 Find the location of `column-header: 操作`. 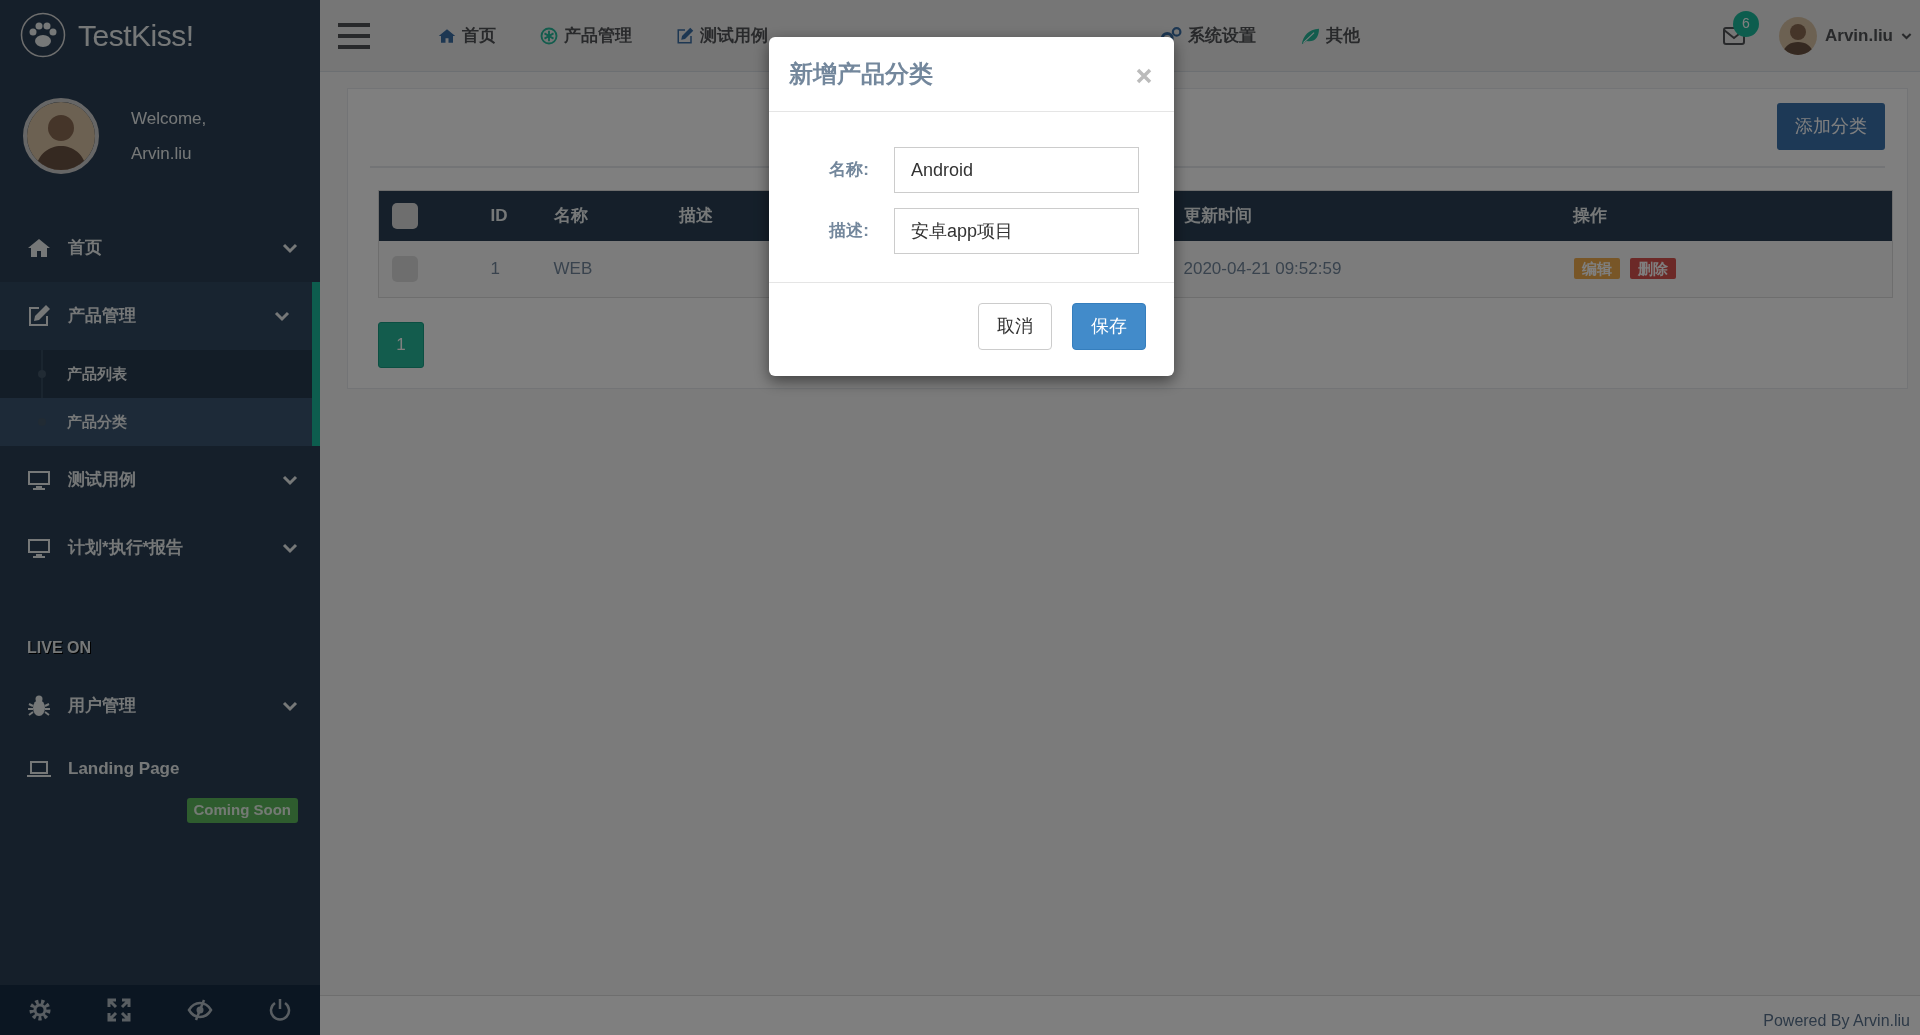

column-header: 操作 is located at coordinates (1732, 215).